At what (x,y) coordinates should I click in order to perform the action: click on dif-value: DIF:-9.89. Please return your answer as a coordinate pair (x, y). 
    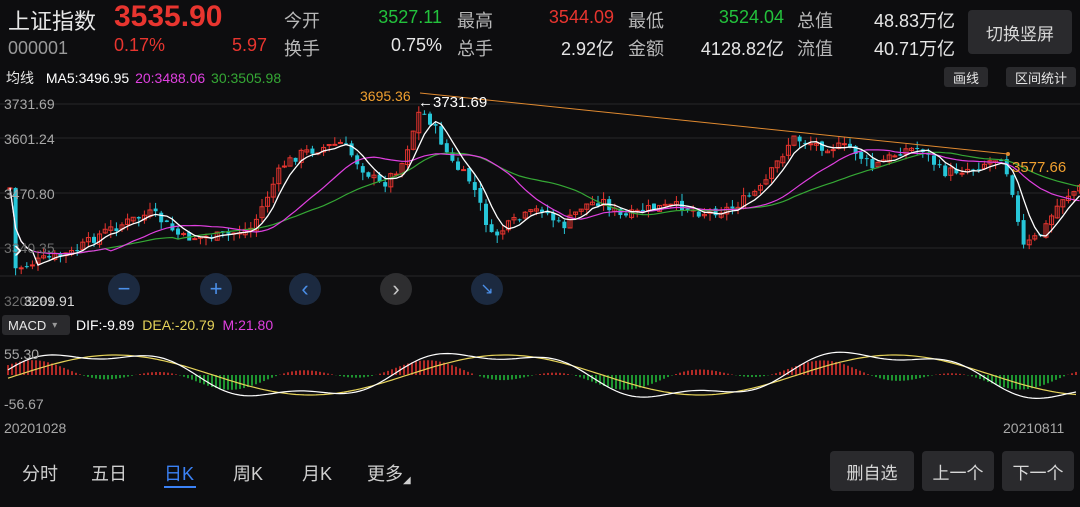
    Looking at the image, I should click on (105, 325).